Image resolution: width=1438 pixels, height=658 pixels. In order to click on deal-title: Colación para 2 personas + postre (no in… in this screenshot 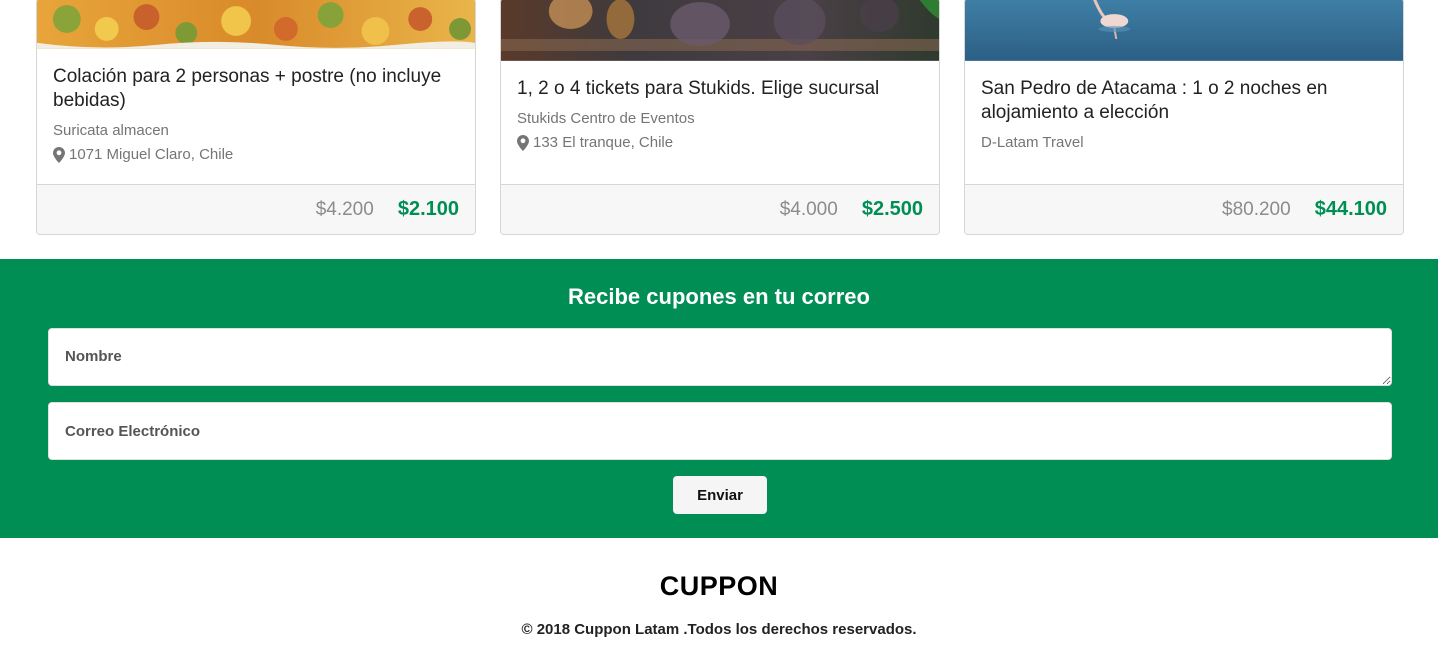, I will do `click(256, 89)`.